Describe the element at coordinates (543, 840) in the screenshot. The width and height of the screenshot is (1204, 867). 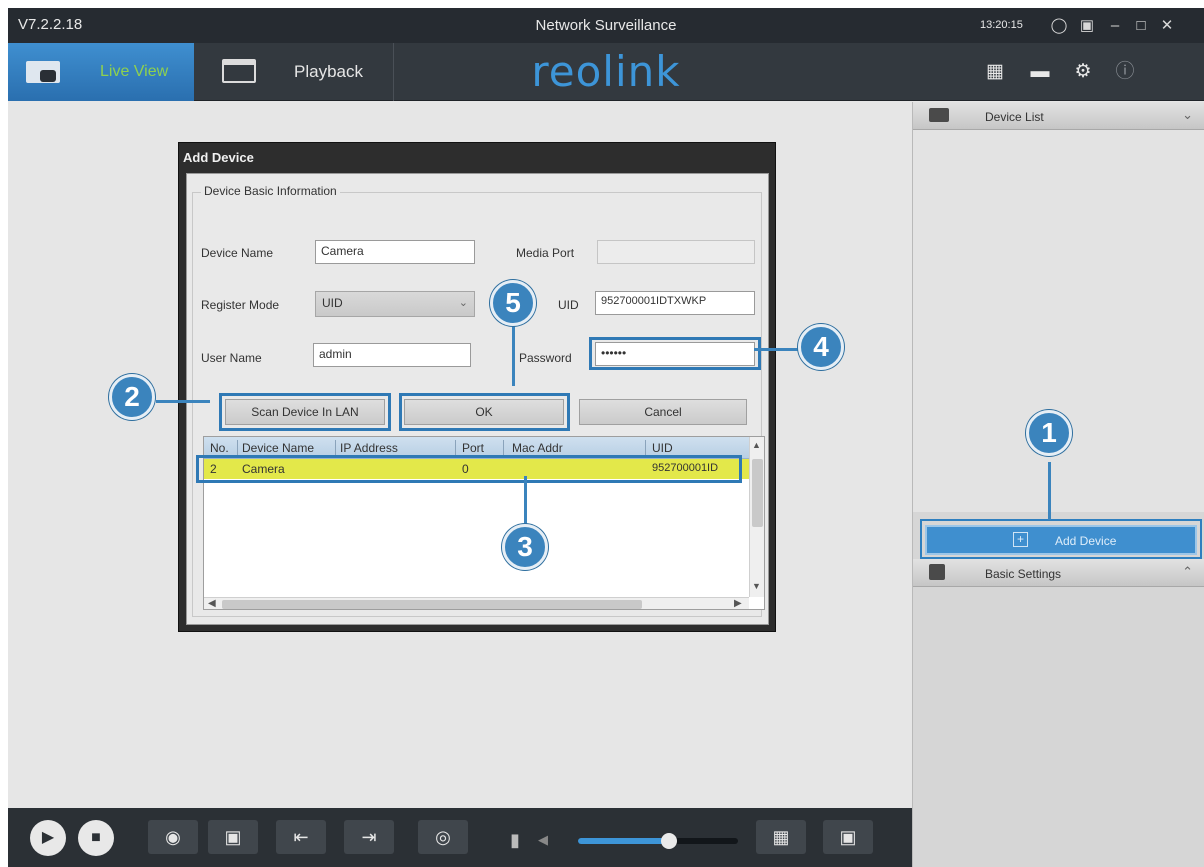
I see `speaker-icon: ◀` at that location.